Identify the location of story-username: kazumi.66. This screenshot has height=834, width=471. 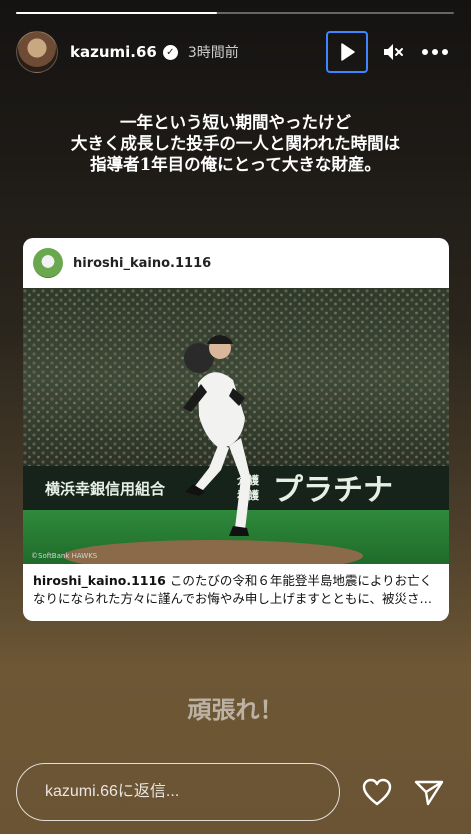
(113, 52).